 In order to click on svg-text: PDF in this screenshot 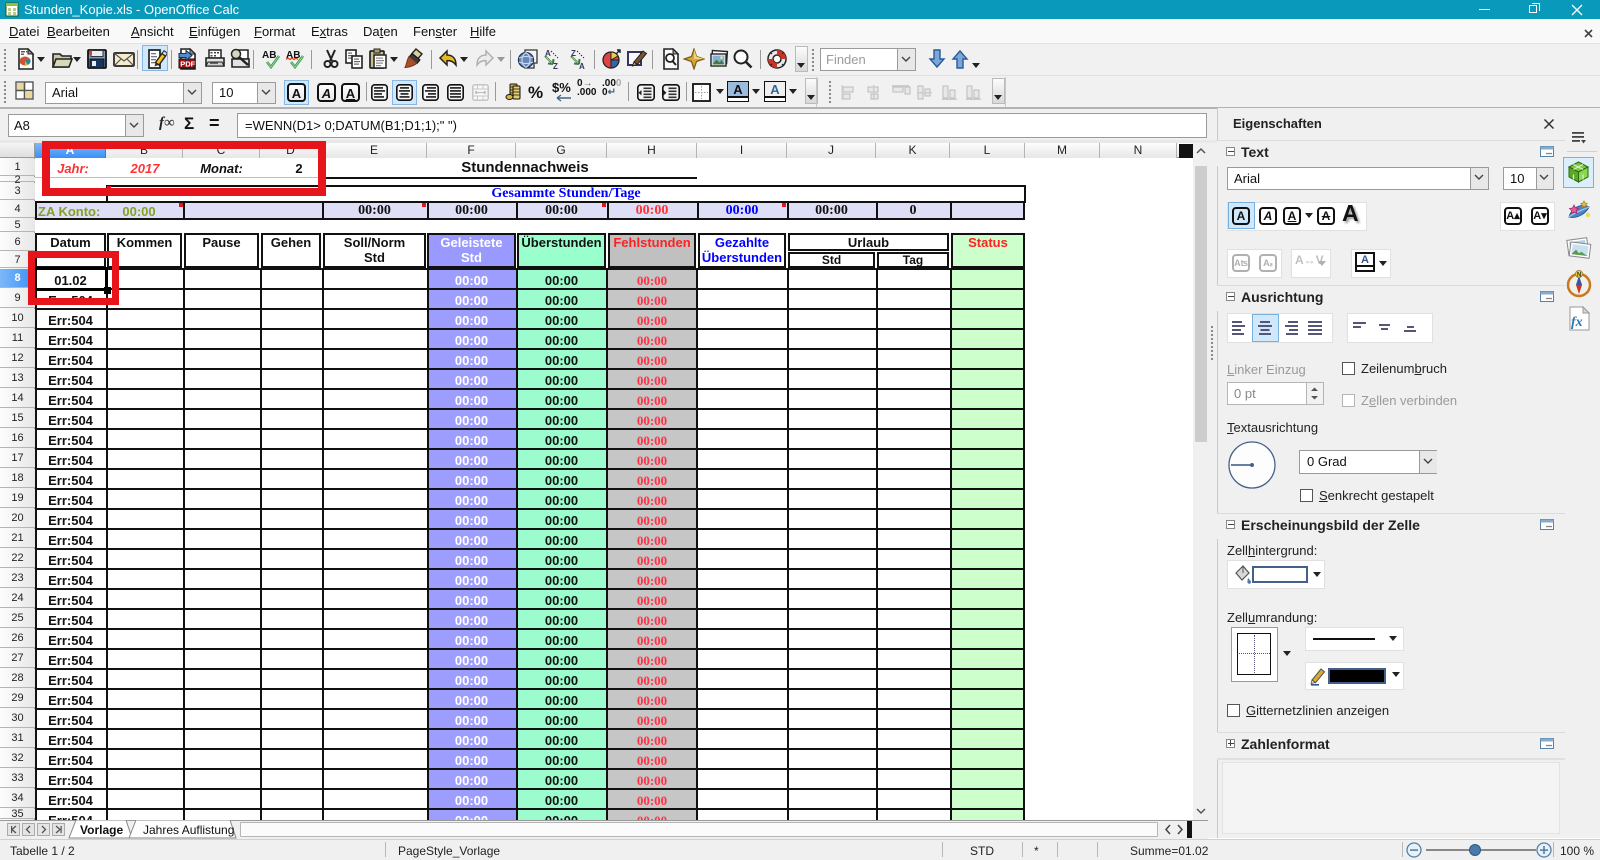, I will do `click(187, 64)`.